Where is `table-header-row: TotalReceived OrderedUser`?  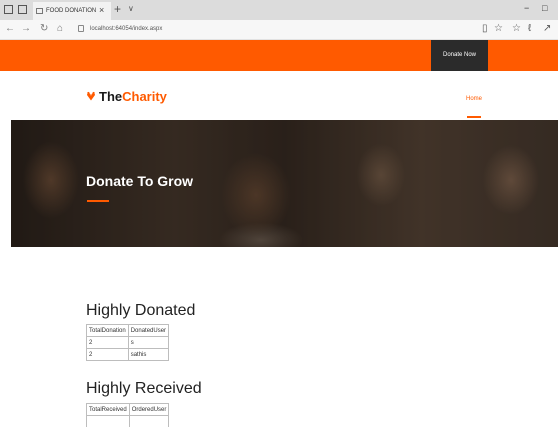 table-header-row: TotalReceived OrderedUser is located at coordinates (128, 409).